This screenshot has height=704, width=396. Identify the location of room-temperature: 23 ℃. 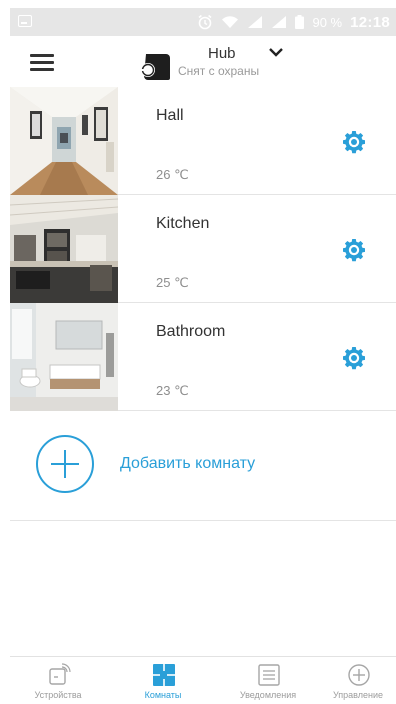
(172, 390).